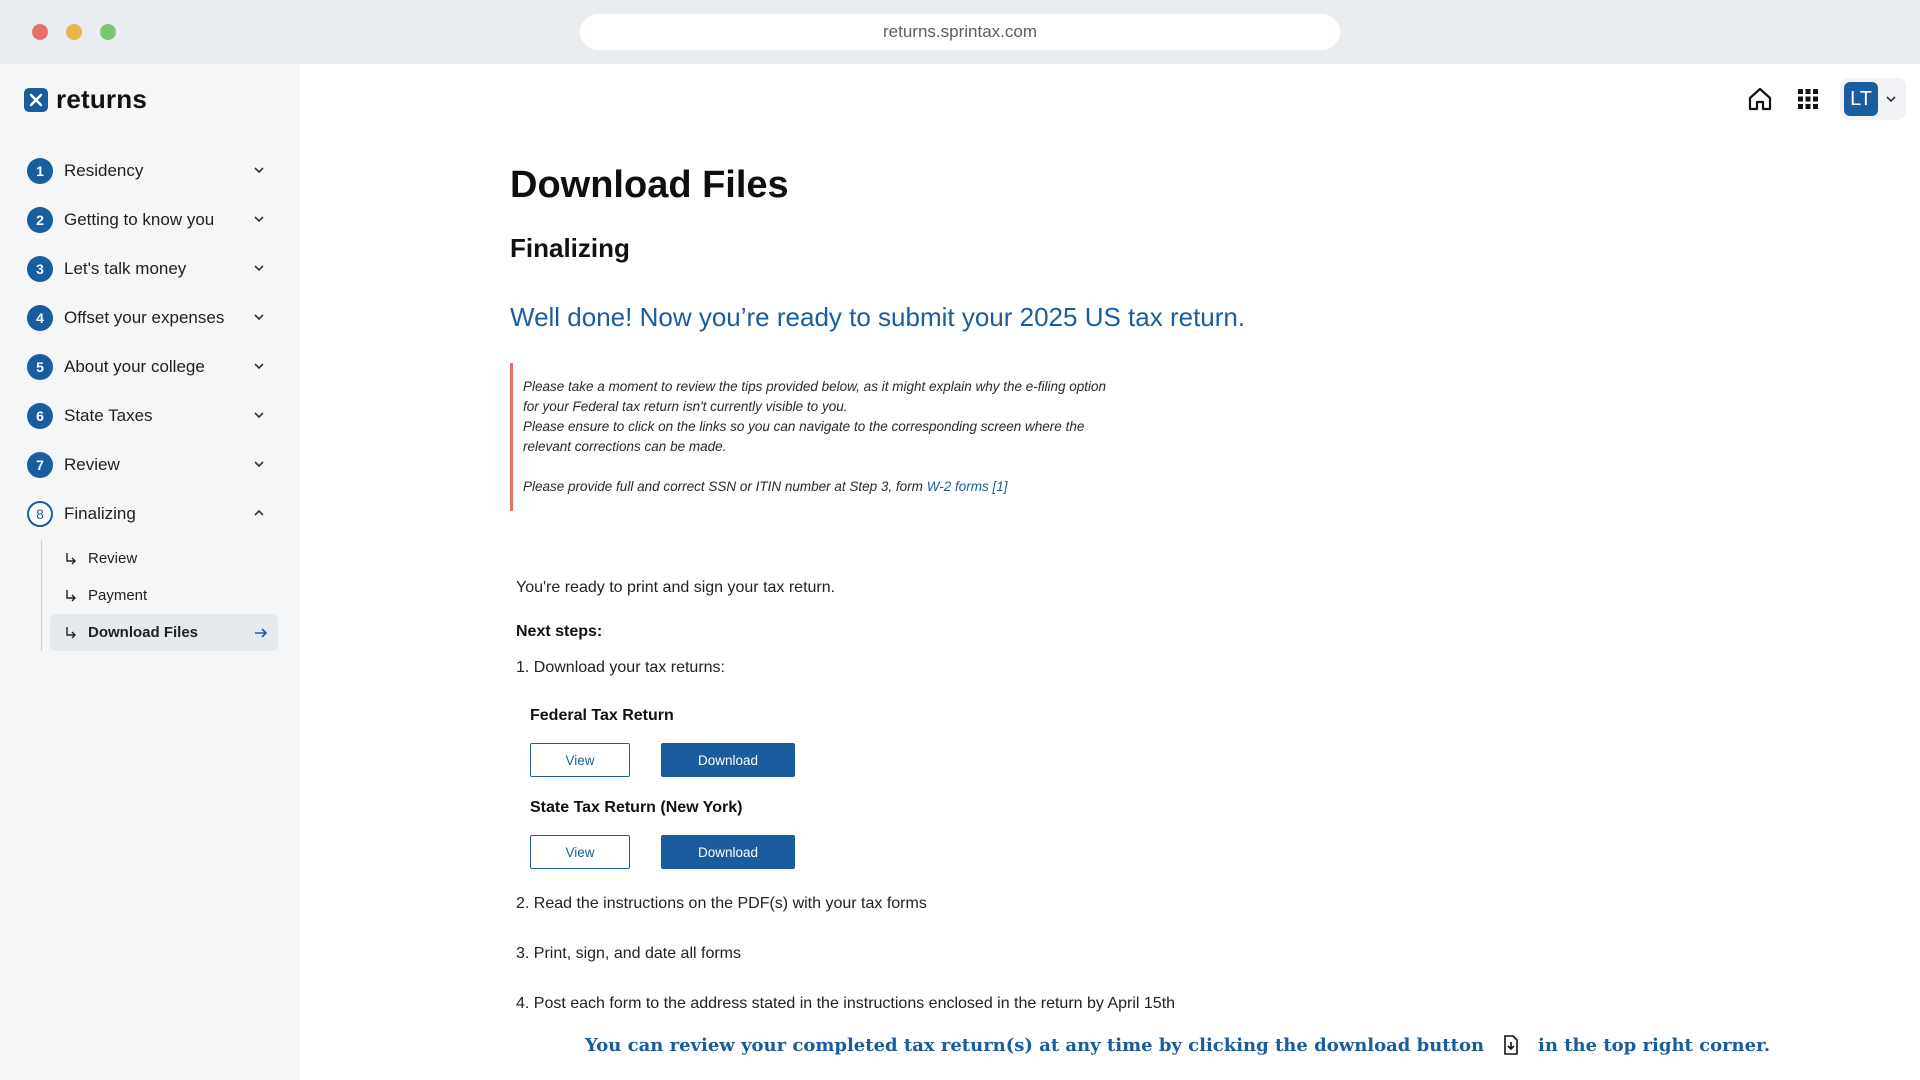 The width and height of the screenshot is (1920, 1080). Describe the element at coordinates (151, 464) in the screenshot. I see `sidebar-step-review: 7 Review` at that location.